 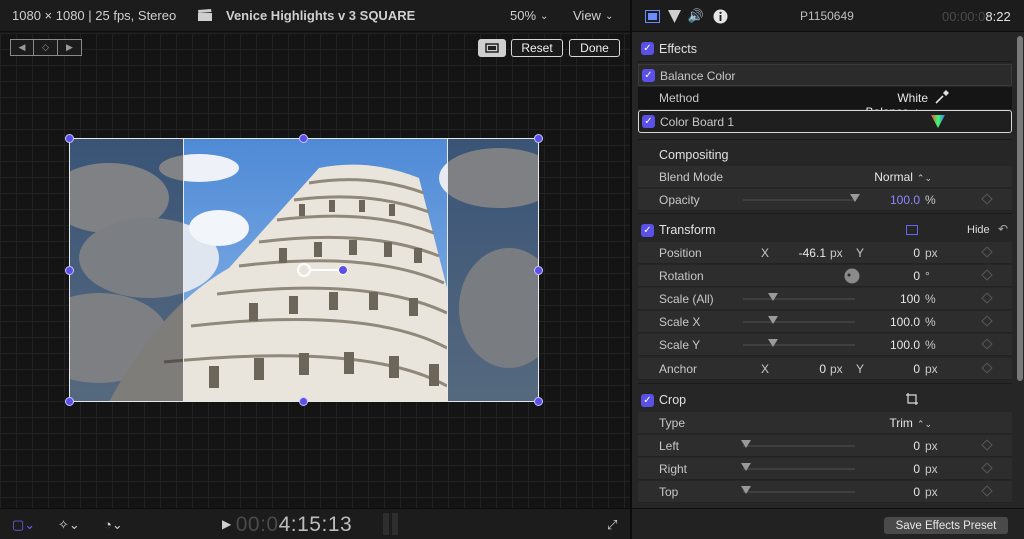 What do you see at coordinates (746, 490) in the screenshot?
I see `crop-top-slider-knob` at bounding box center [746, 490].